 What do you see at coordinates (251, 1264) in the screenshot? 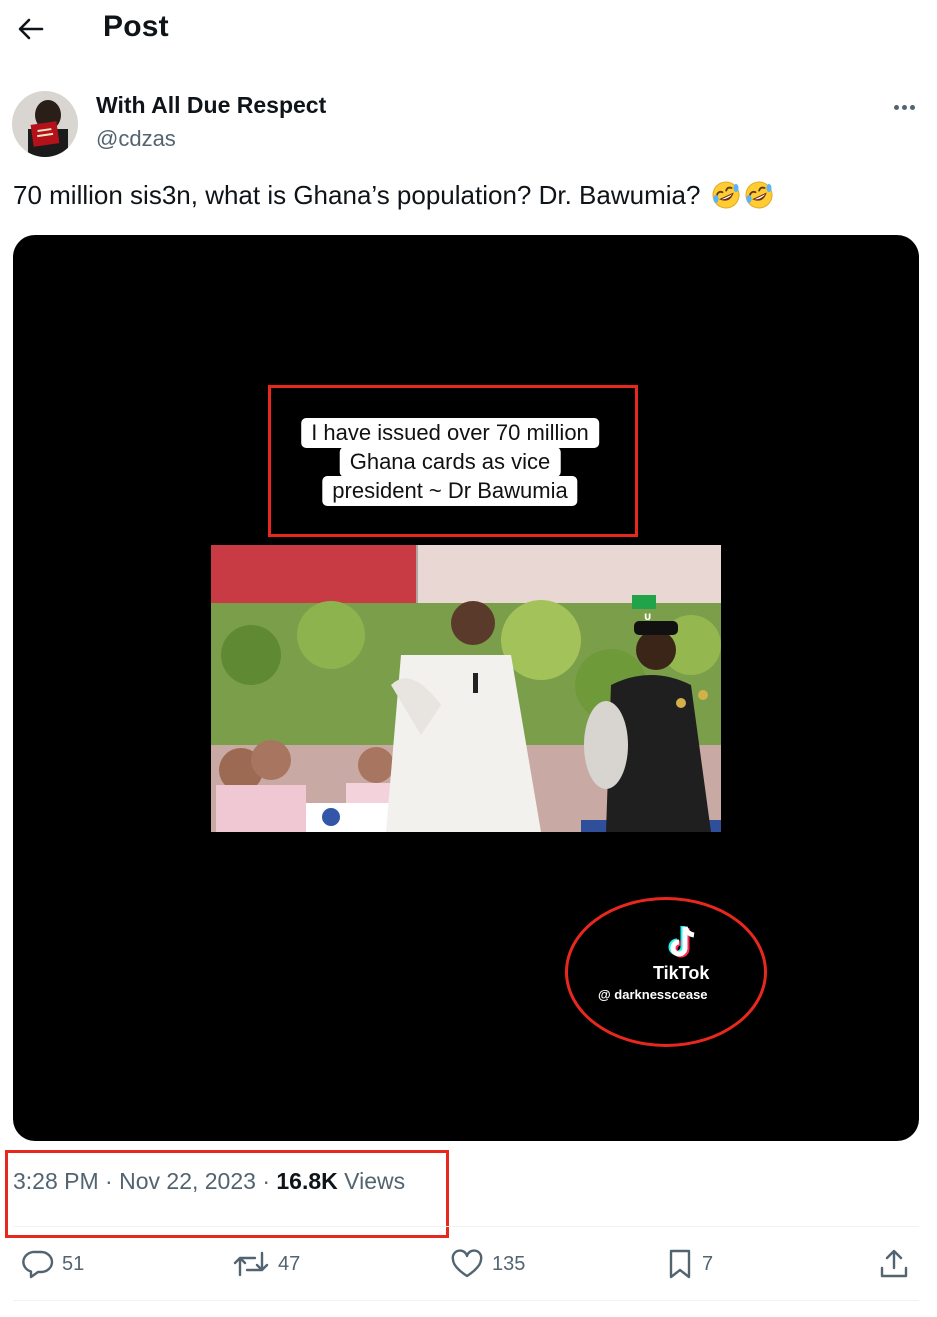
I see `repost-icon` at bounding box center [251, 1264].